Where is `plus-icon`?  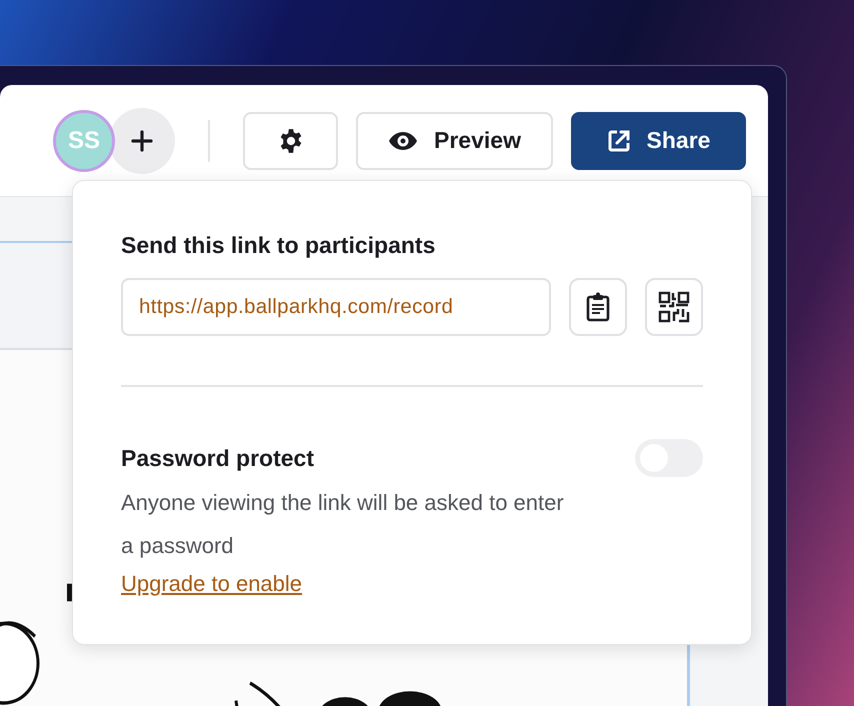 plus-icon is located at coordinates (142, 141).